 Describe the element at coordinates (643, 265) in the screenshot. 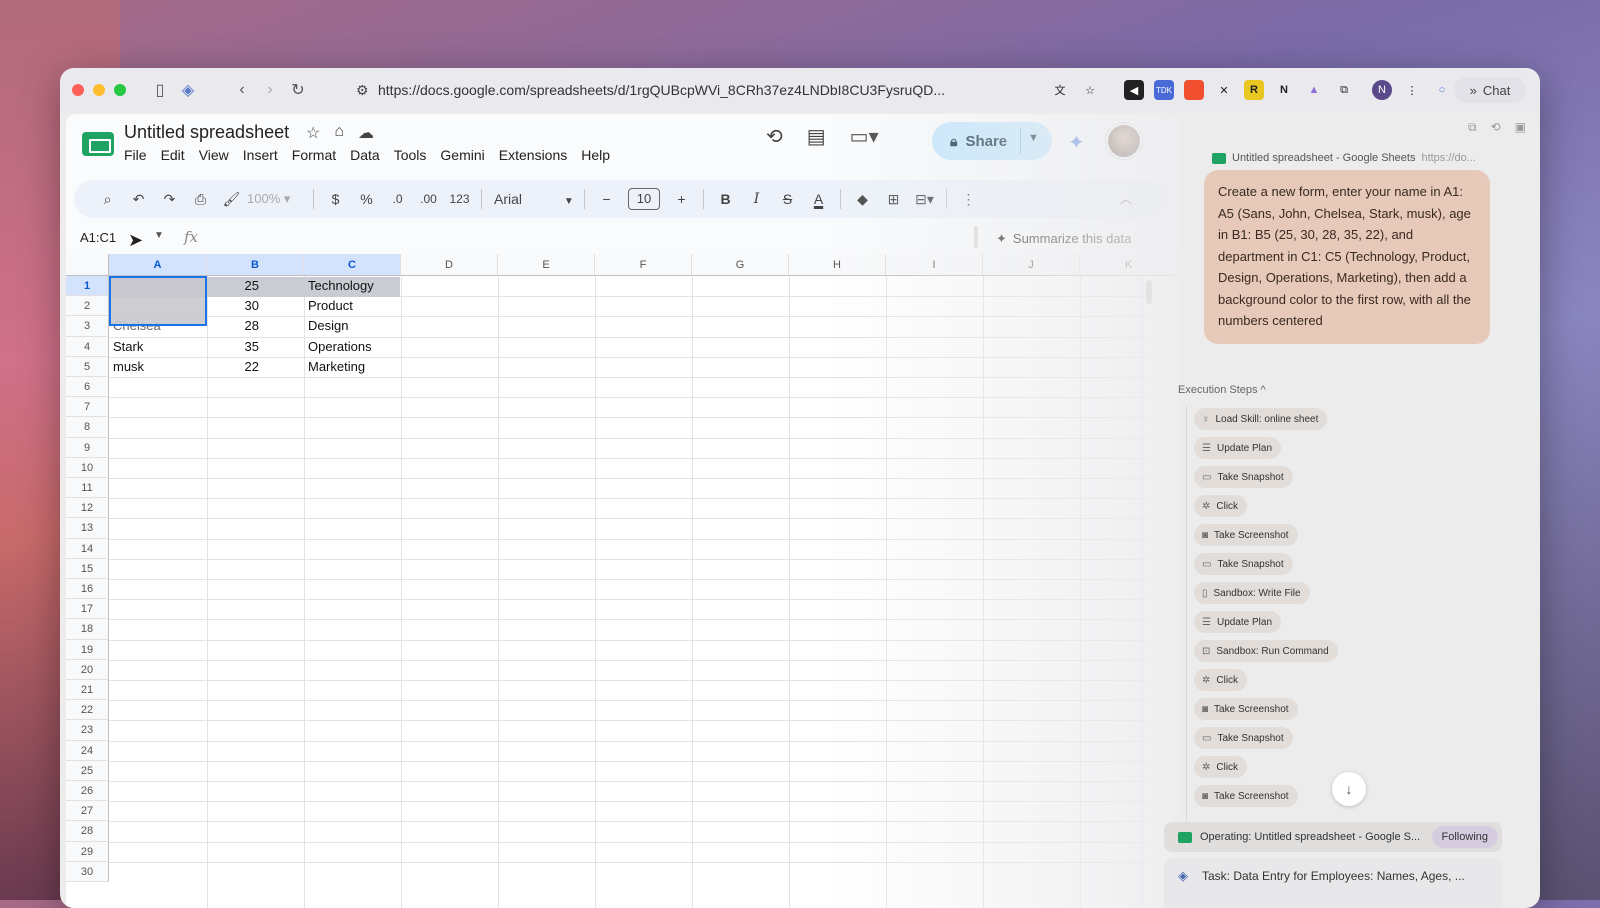

I see `column-header-f: F` at that location.